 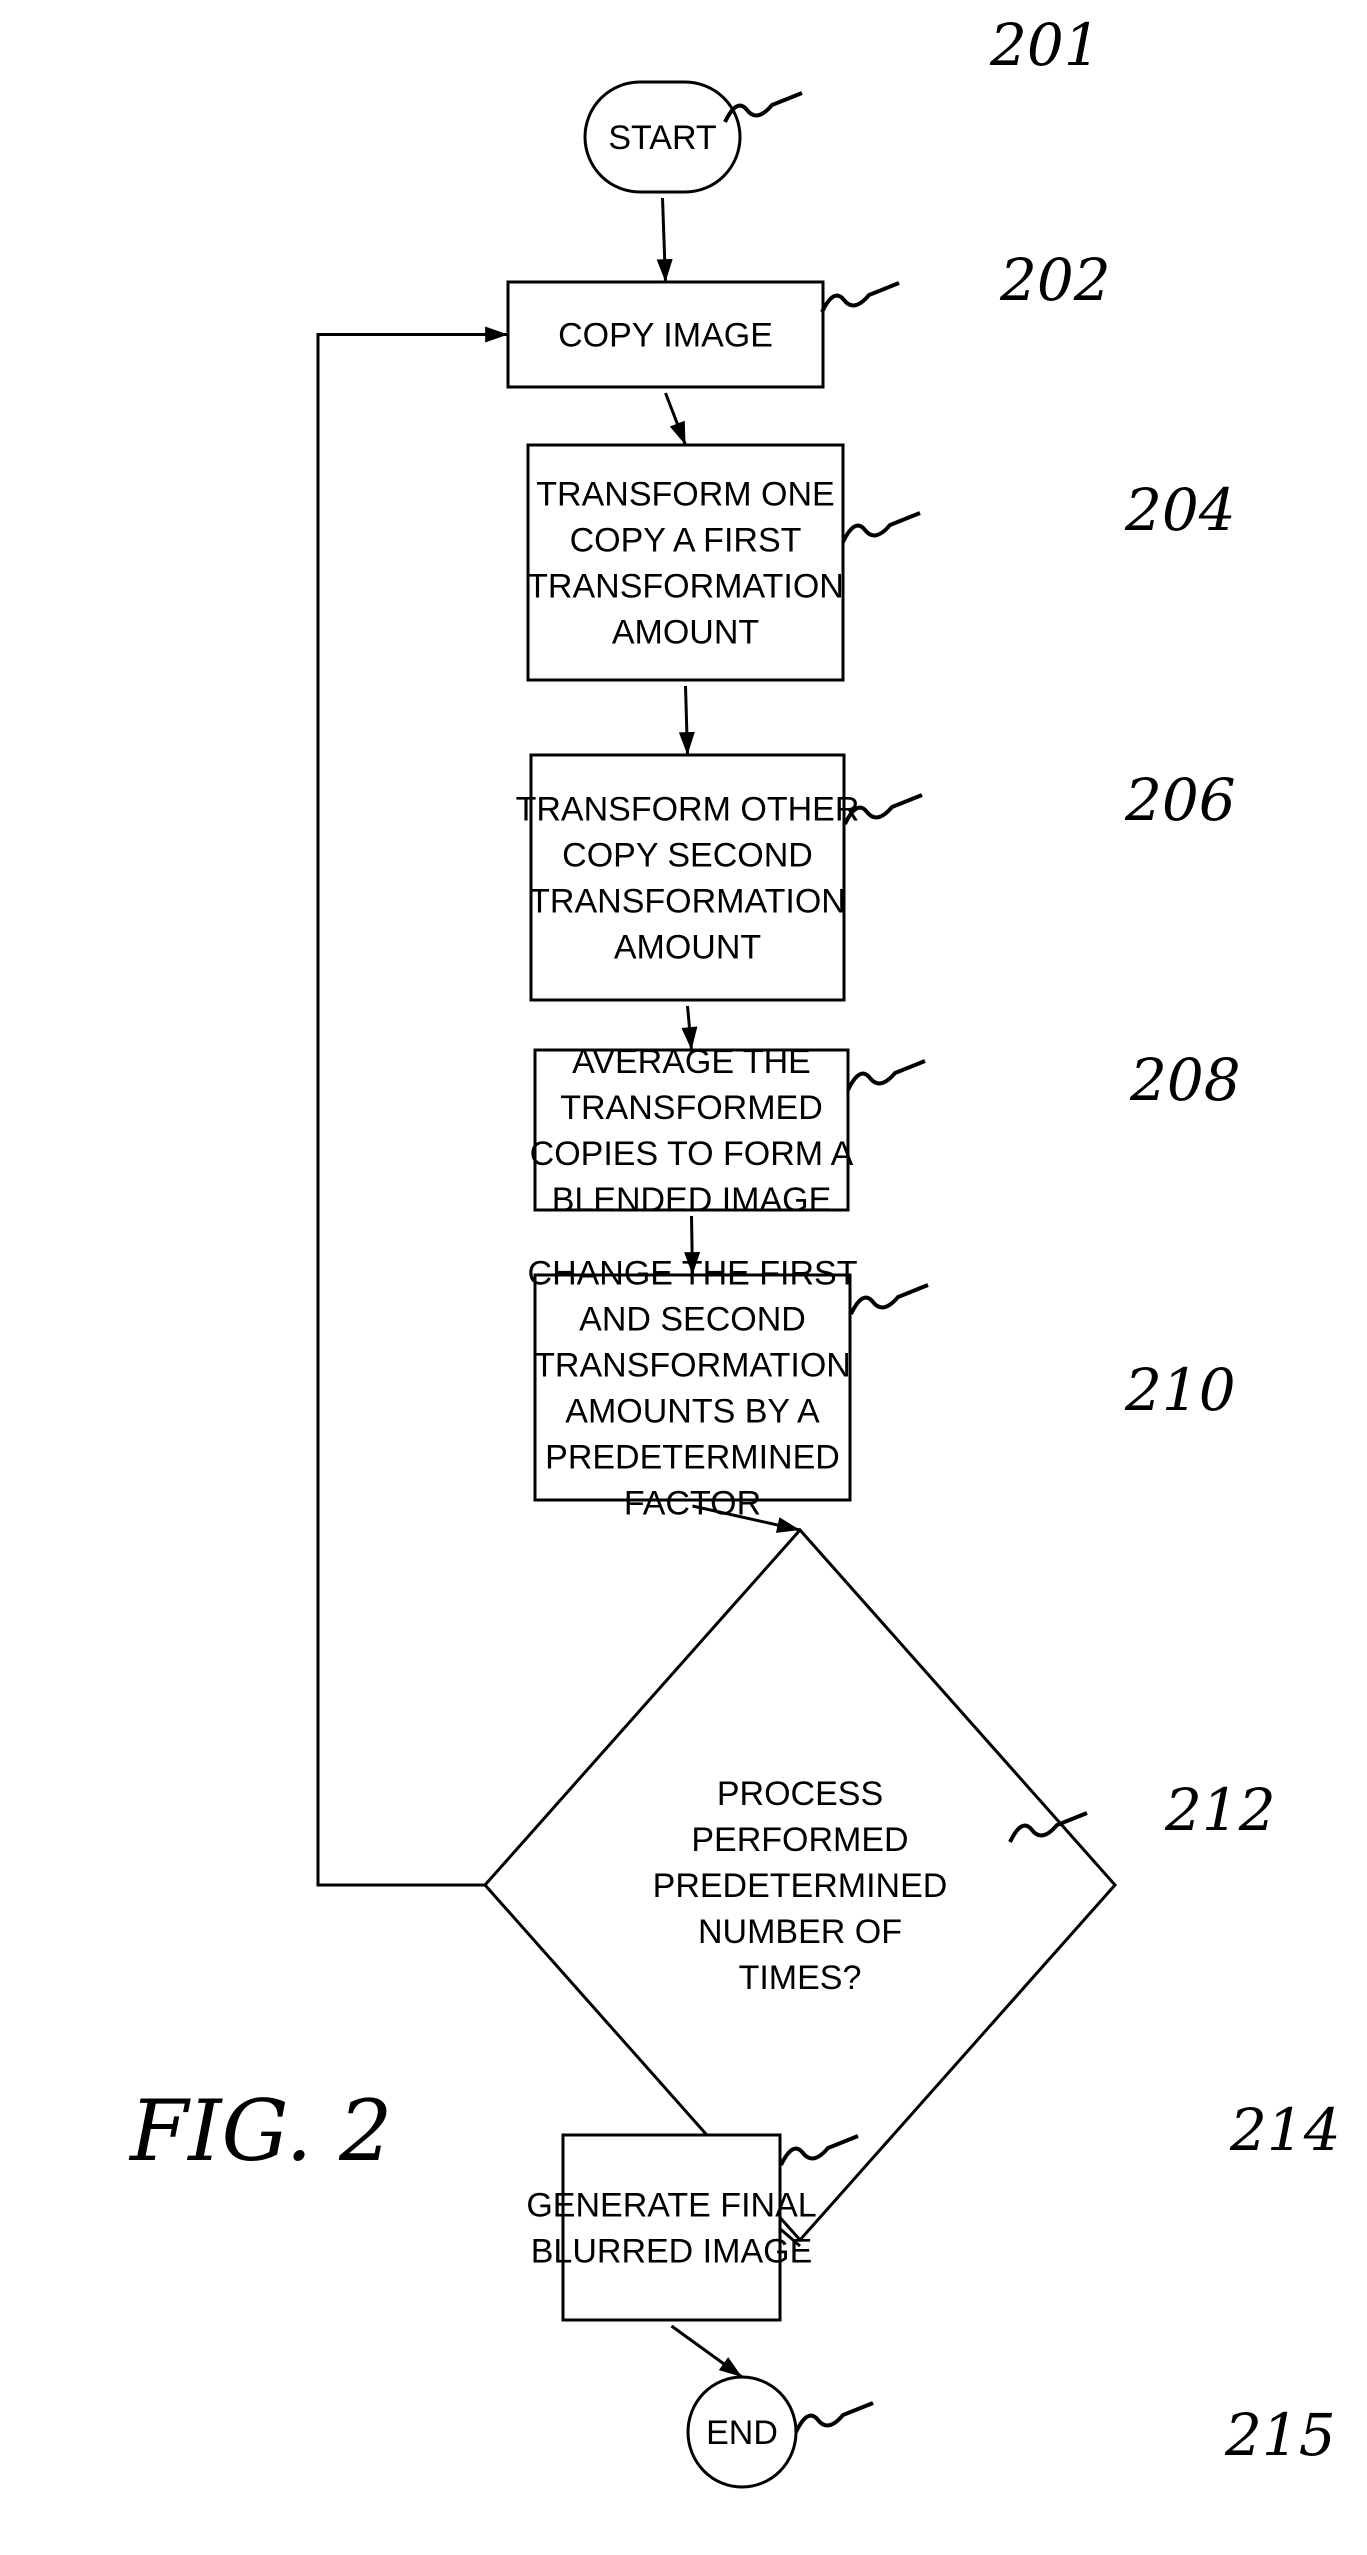 I want to click on reference-number: 206, so click(x=1180, y=800).